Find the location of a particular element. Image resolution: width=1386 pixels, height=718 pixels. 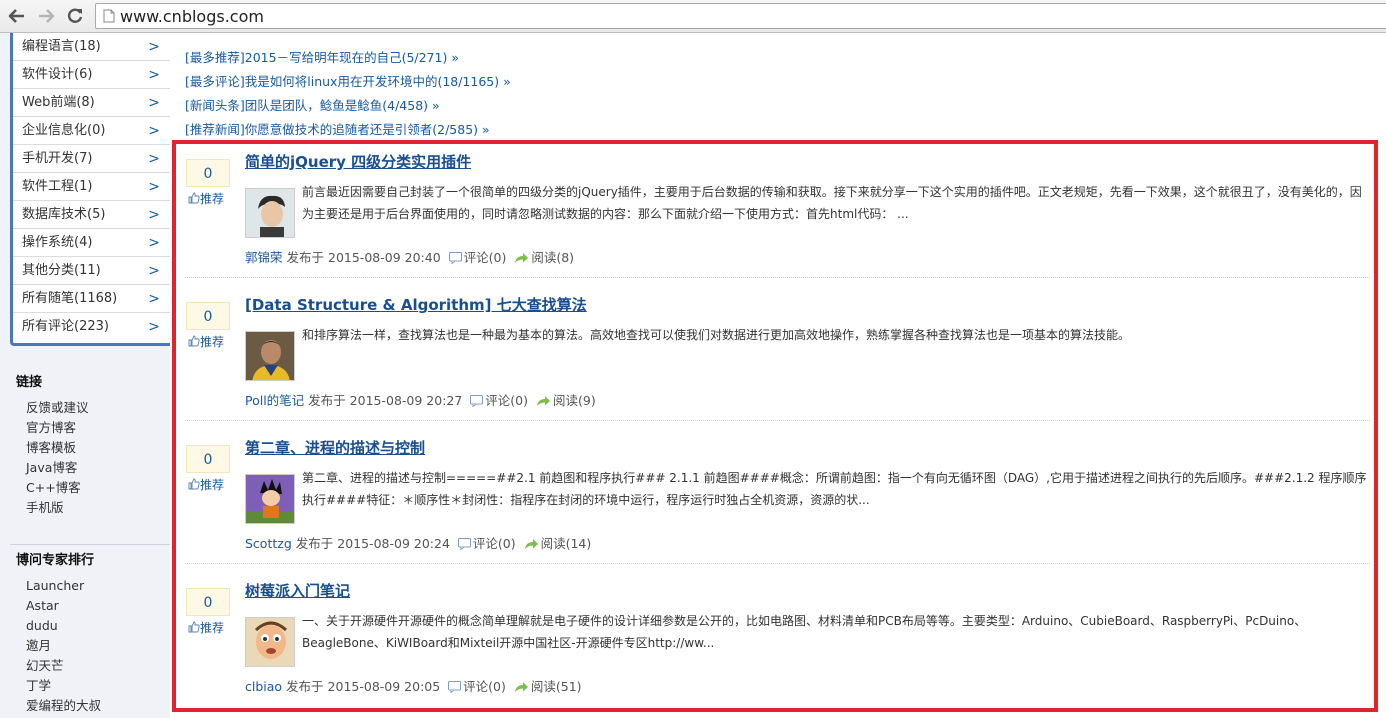

category-item: 手机开发(7) > is located at coordinates (91, 159).